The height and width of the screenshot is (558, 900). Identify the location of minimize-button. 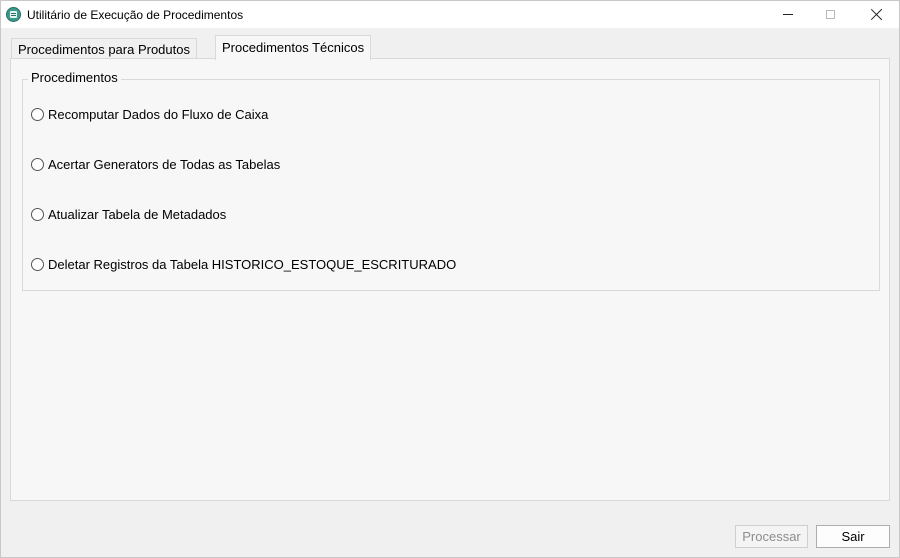
(788, 14).